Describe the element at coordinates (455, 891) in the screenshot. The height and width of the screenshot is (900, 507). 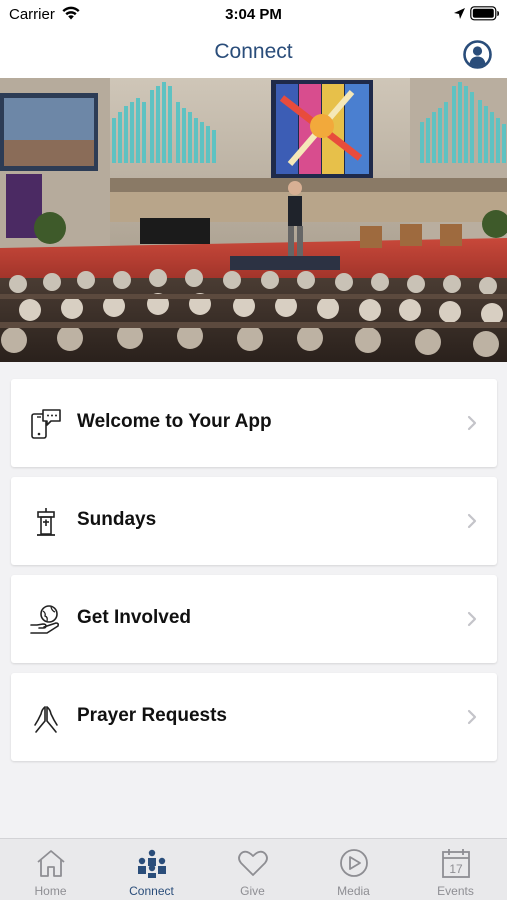
I see `tab-label: Events` at that location.